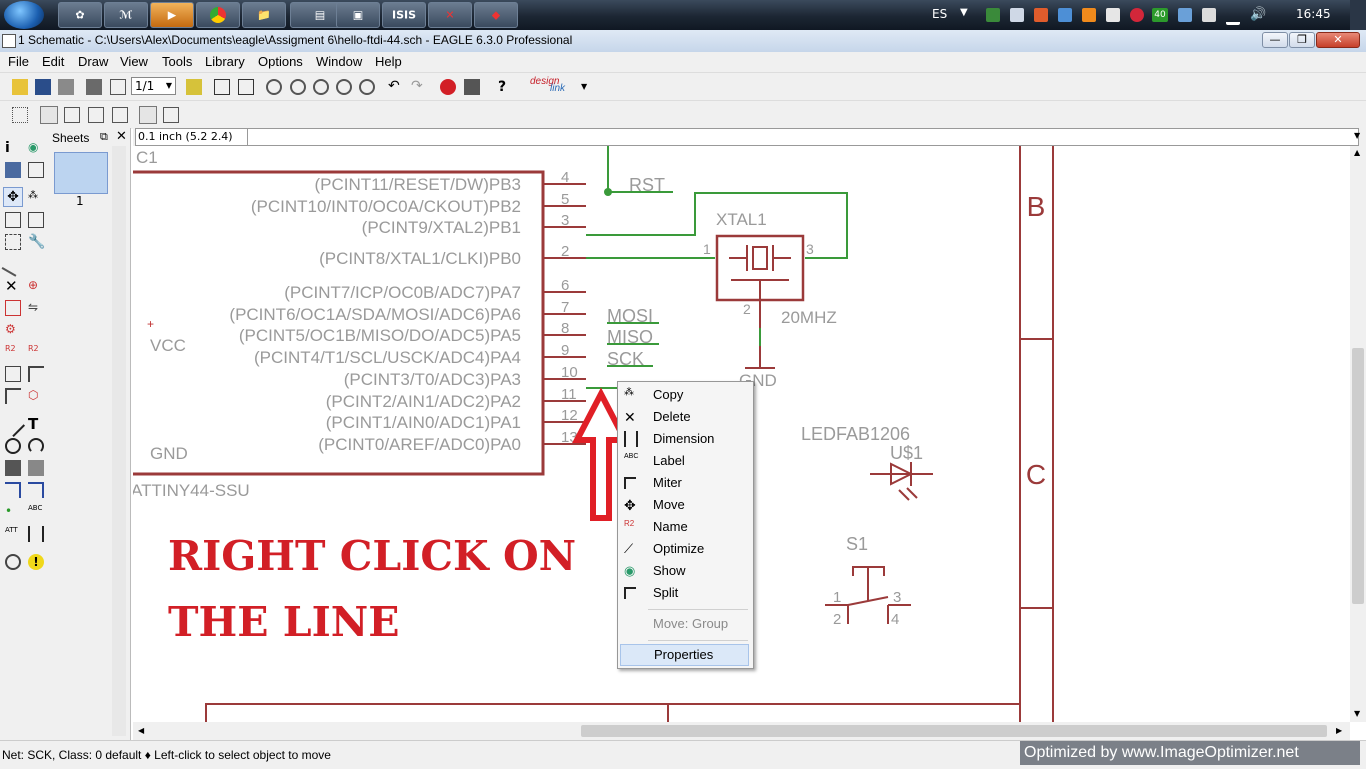  I want to click on taskbar-app-2: ℳ, so click(126, 15).